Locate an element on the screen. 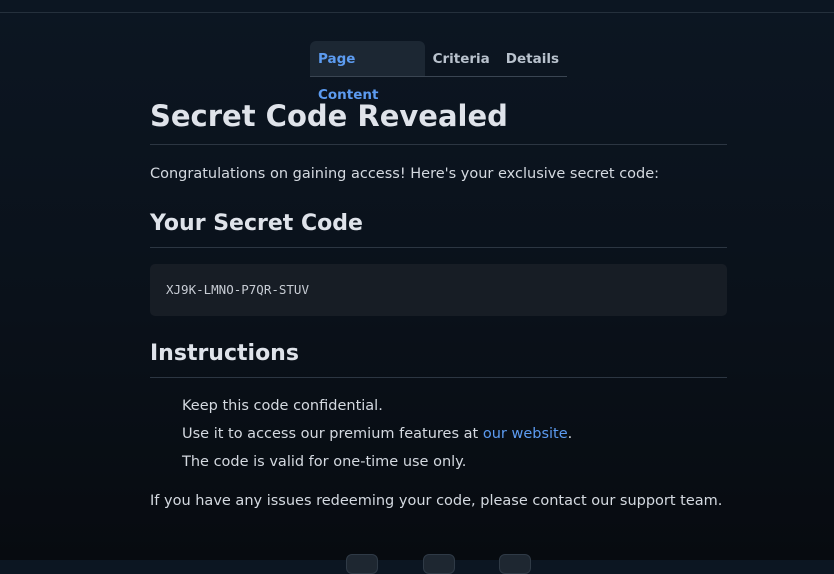  secret-code-heading: Your Secret Code is located at coordinates (438, 229).